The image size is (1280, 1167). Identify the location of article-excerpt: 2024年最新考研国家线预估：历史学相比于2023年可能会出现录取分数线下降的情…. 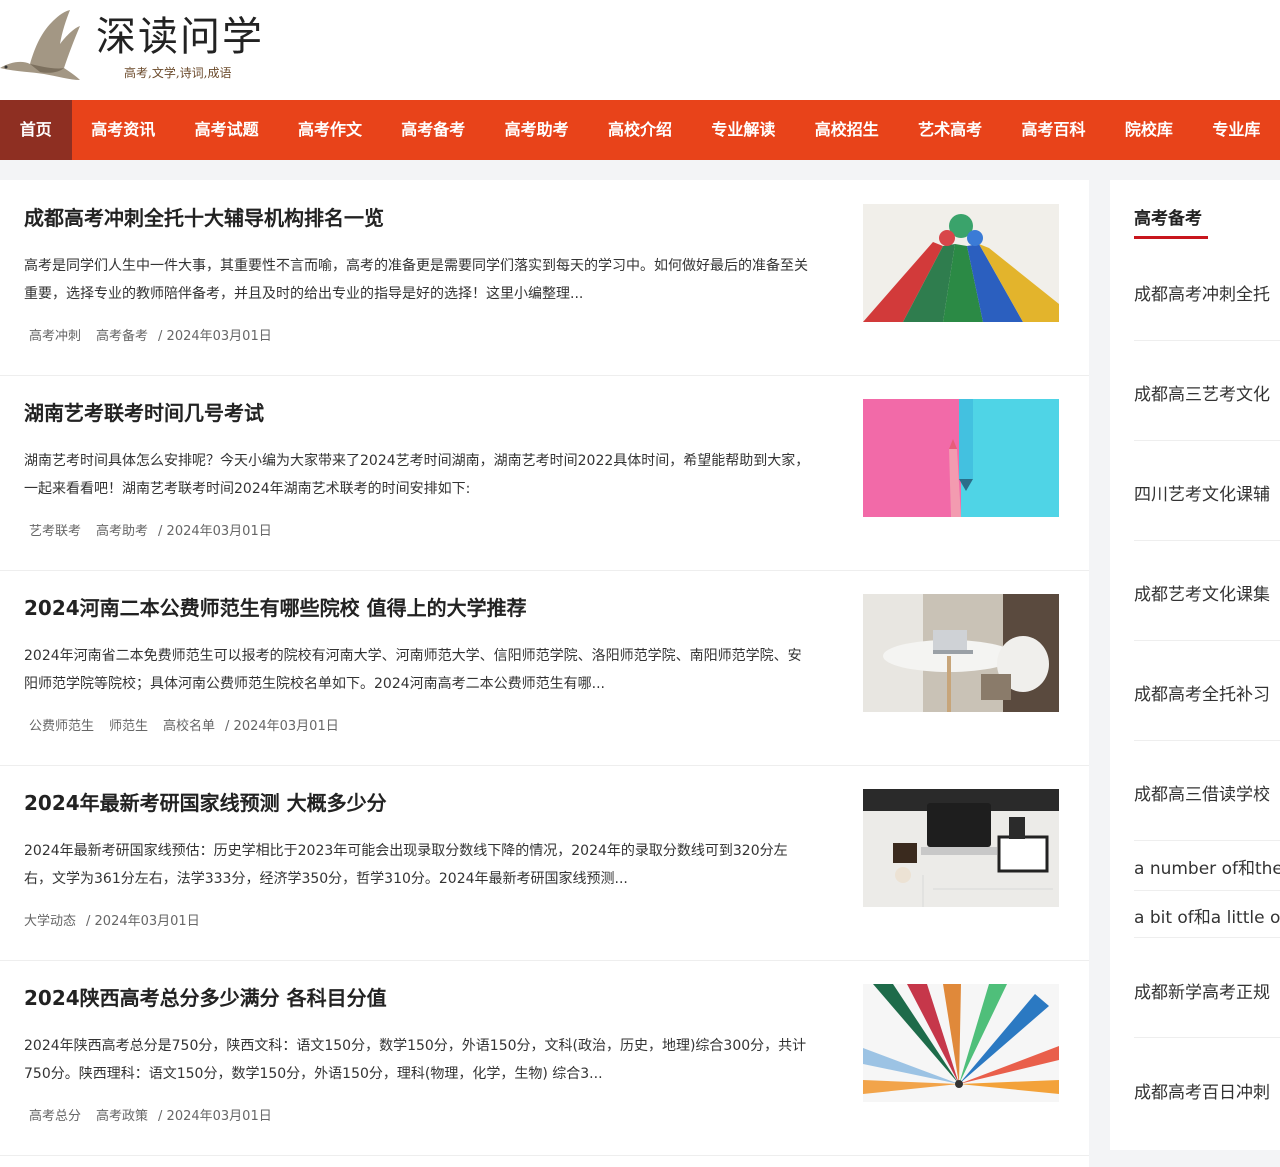
(406, 865).